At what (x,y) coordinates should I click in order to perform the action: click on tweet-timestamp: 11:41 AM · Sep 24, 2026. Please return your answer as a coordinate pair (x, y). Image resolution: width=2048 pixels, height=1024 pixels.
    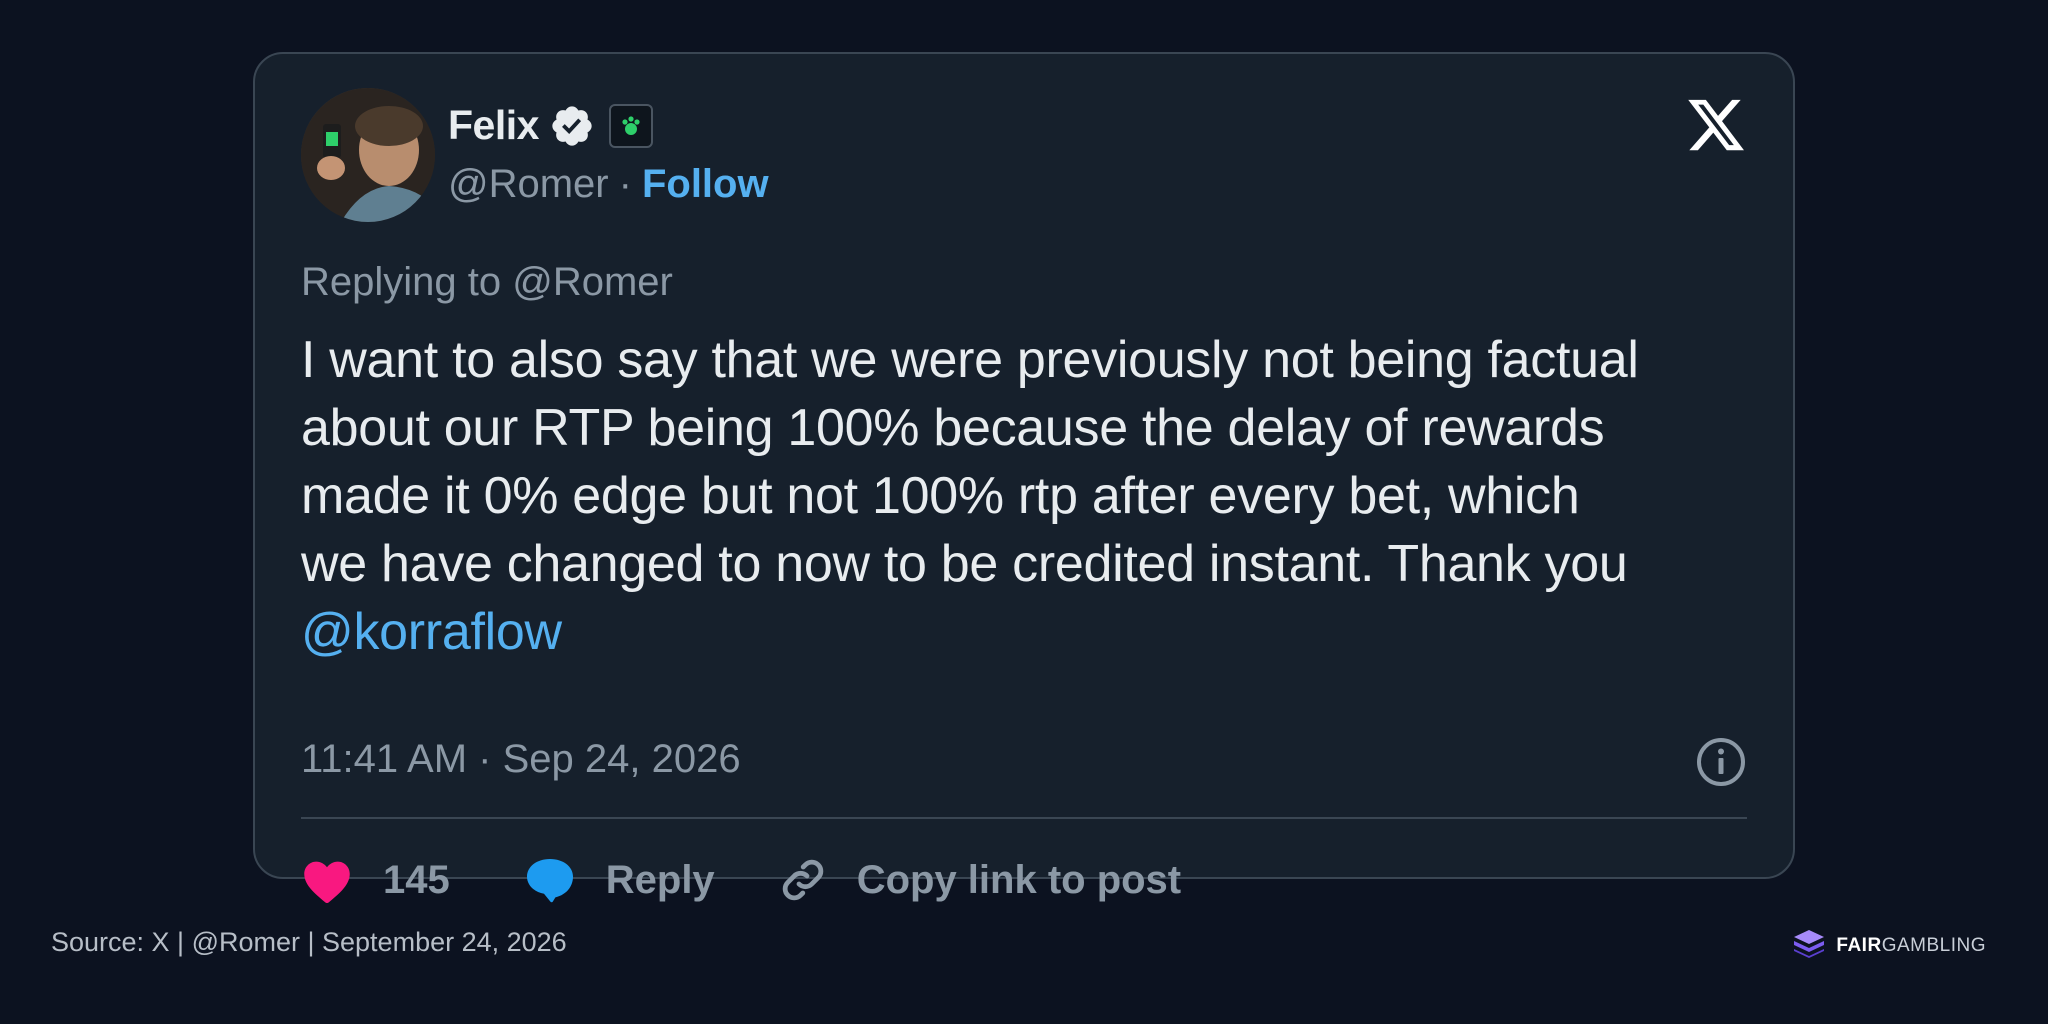
    Looking at the image, I should click on (521, 759).